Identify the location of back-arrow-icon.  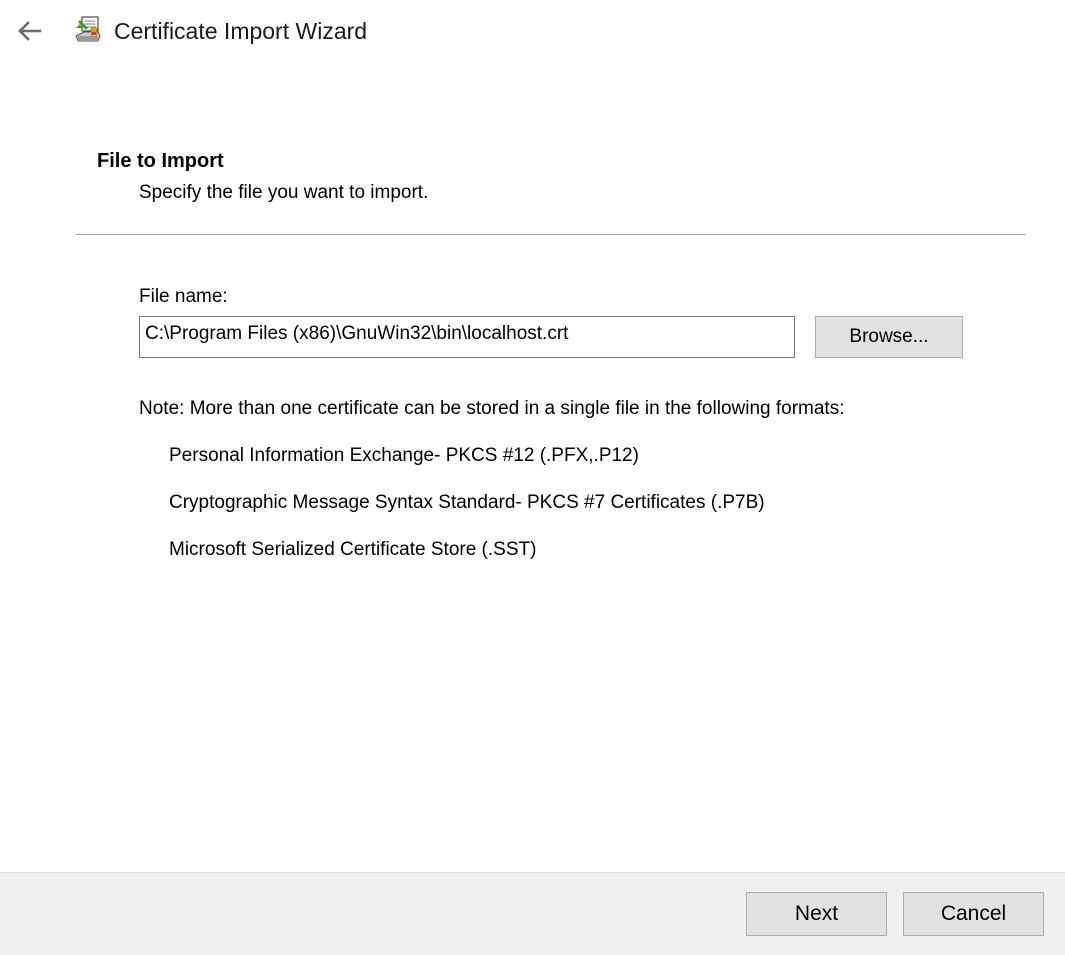
(30, 31).